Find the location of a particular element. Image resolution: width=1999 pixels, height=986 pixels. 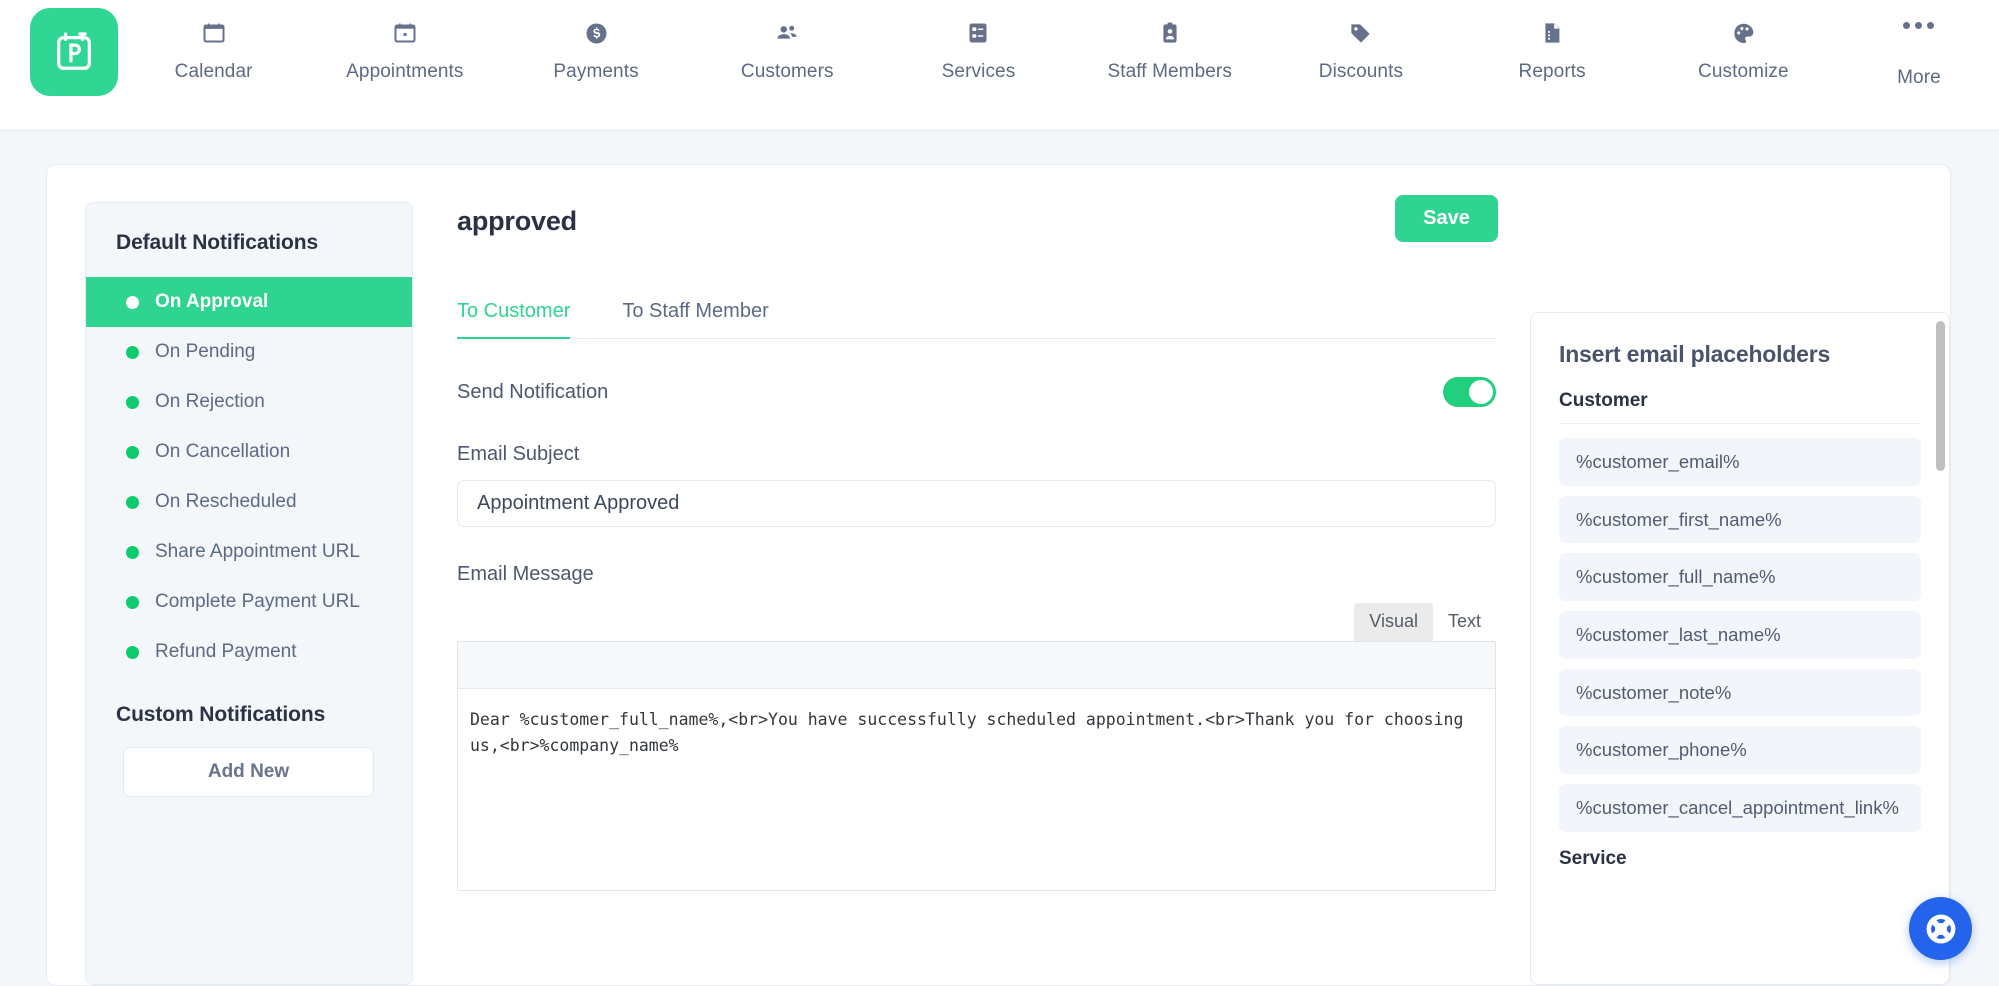

nav-item-customize: Customize is located at coordinates (1743, 50).